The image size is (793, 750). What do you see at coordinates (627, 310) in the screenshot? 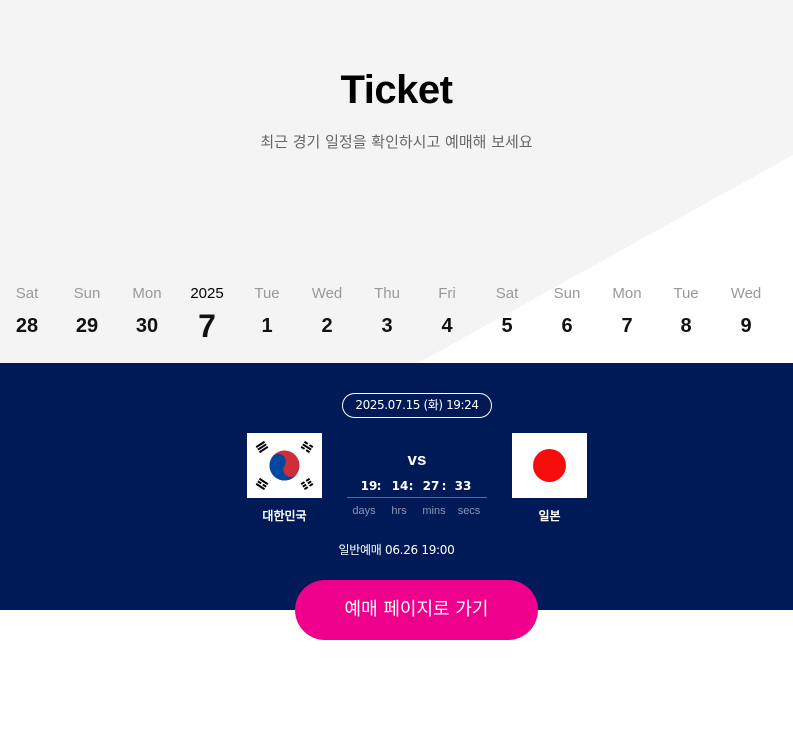
I see `date-item: Mon 7` at bounding box center [627, 310].